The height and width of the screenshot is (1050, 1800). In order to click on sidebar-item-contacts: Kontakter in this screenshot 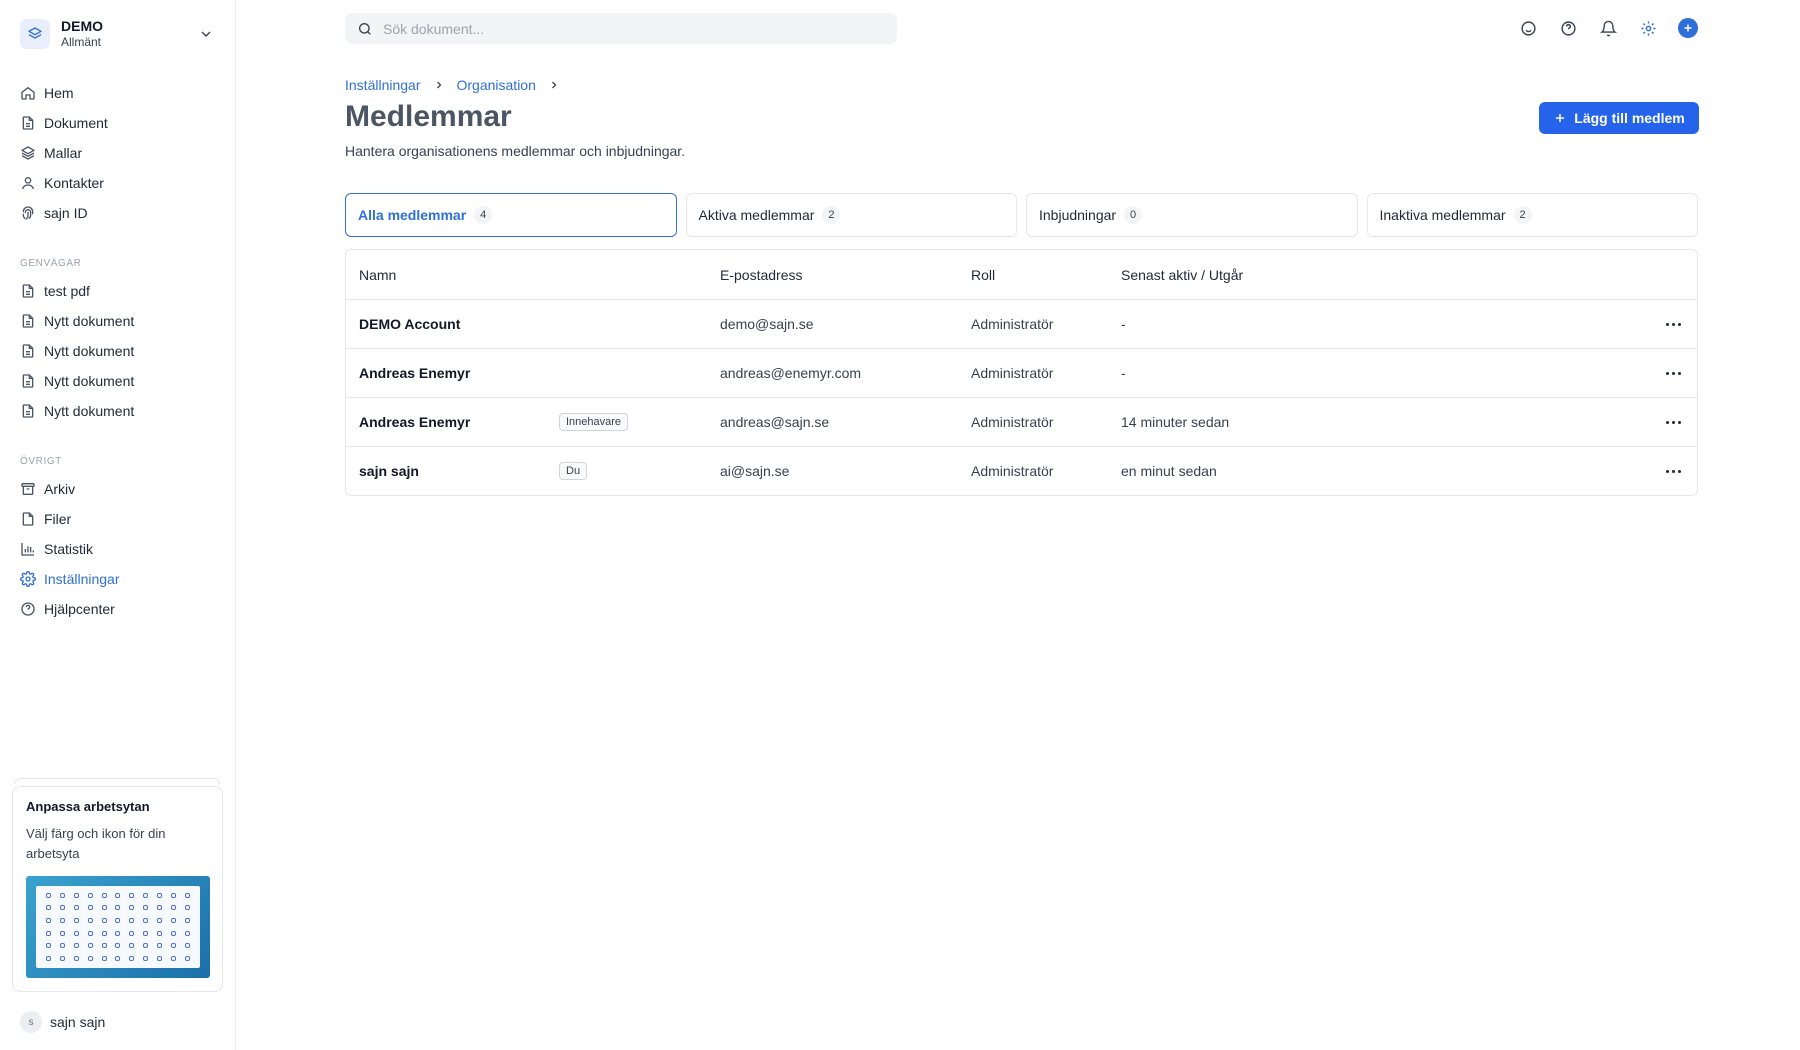, I will do `click(120, 183)`.